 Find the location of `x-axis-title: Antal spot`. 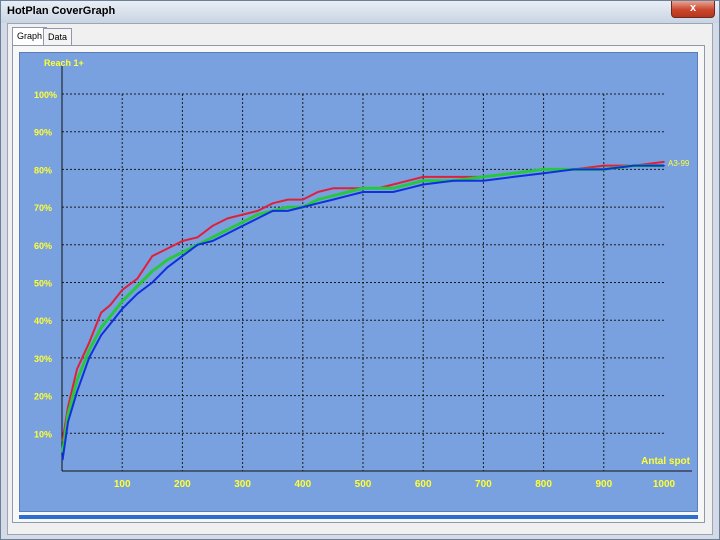

x-axis-title: Antal spot is located at coordinates (666, 461).